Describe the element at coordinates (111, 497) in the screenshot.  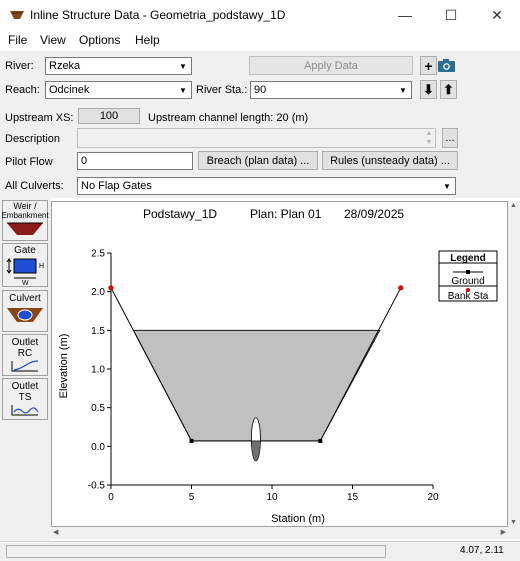
I see `x-tick-label: 0` at that location.